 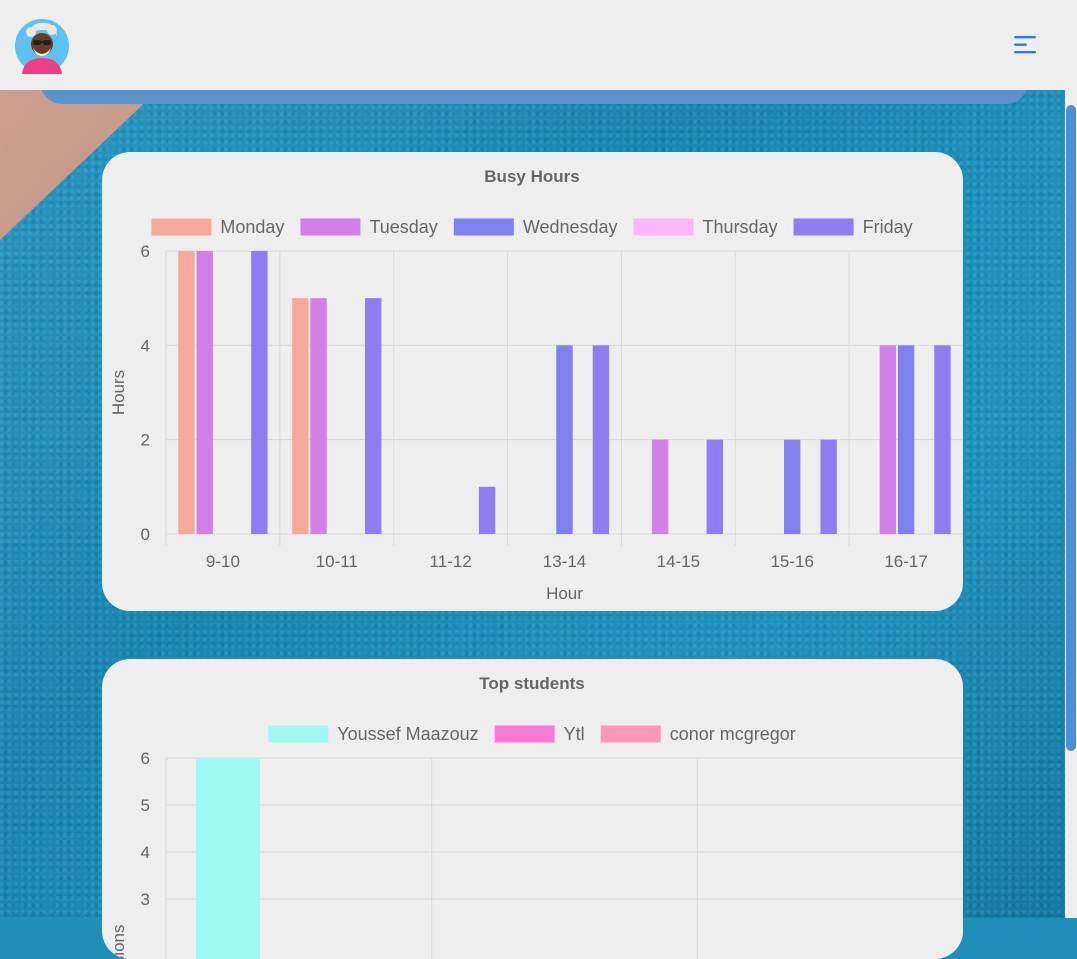 I want to click on x-tick-label: 11-12, so click(x=451, y=561).